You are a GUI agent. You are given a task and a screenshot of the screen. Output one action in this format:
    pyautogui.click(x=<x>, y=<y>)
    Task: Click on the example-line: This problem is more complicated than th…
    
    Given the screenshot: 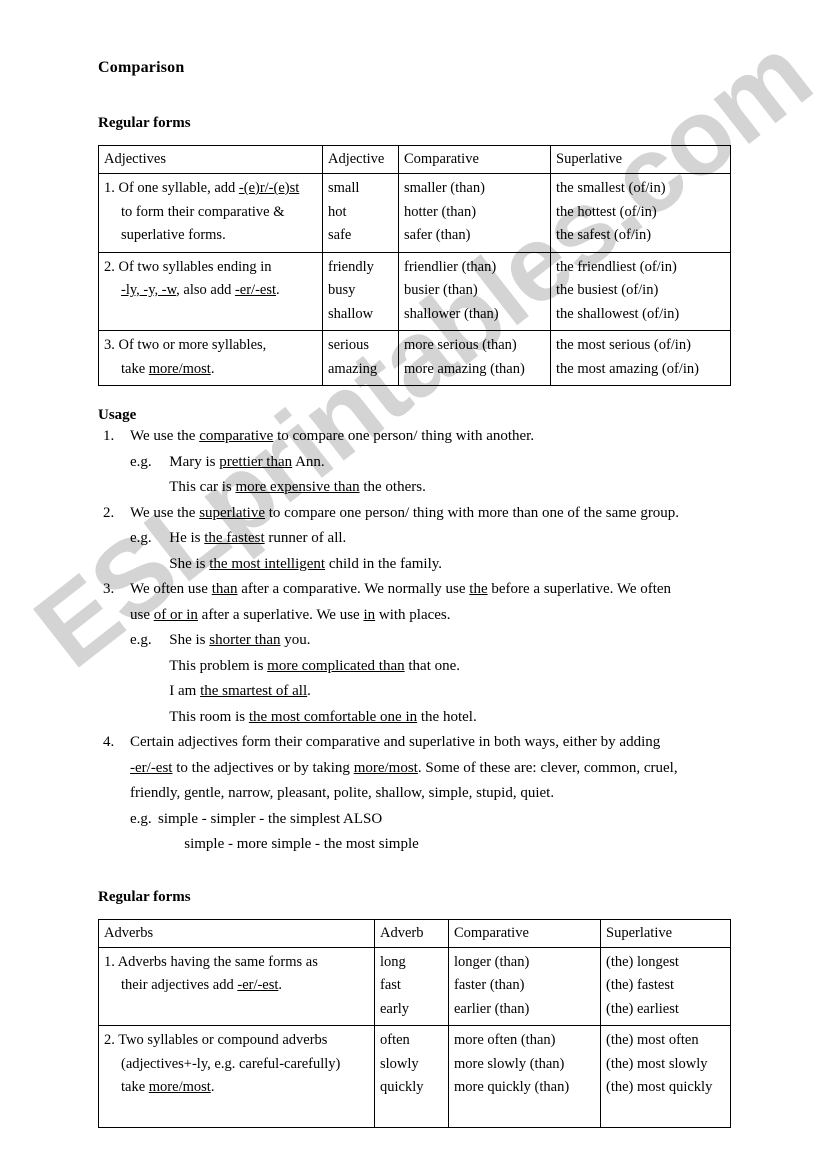 What is the action you would take?
    pyautogui.click(x=309, y=665)
    